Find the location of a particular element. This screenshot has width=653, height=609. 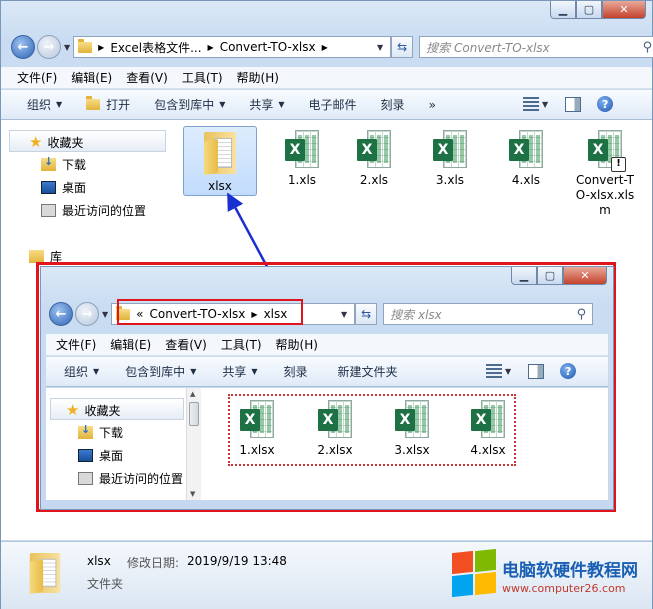

inner-nav-desktop: 桌面 is located at coordinates (100, 455).